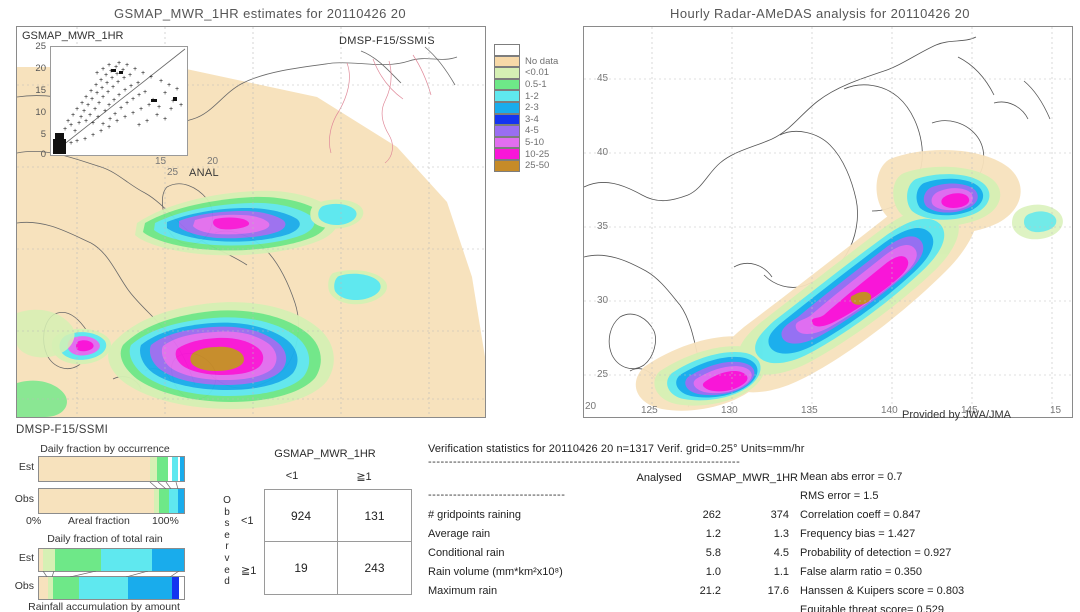 The width and height of the screenshot is (1080, 612). What do you see at coordinates (659, 477) in the screenshot?
I see `stats-col-analysed: Analysed` at bounding box center [659, 477].